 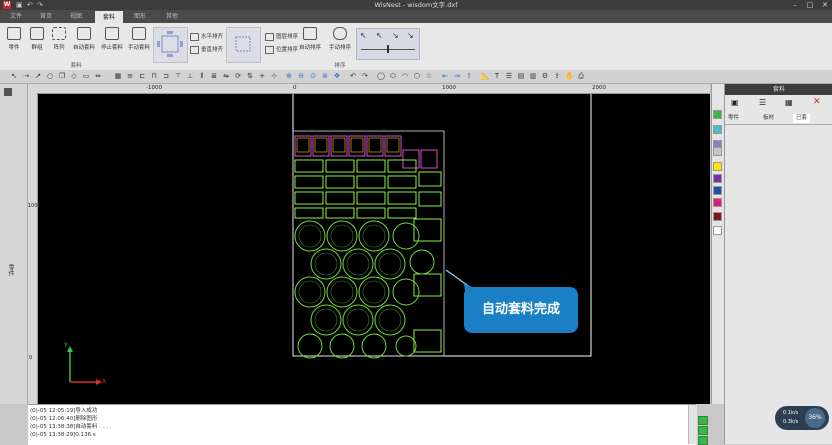 I want to click on move-icon: ⇢, so click(x=26, y=76).